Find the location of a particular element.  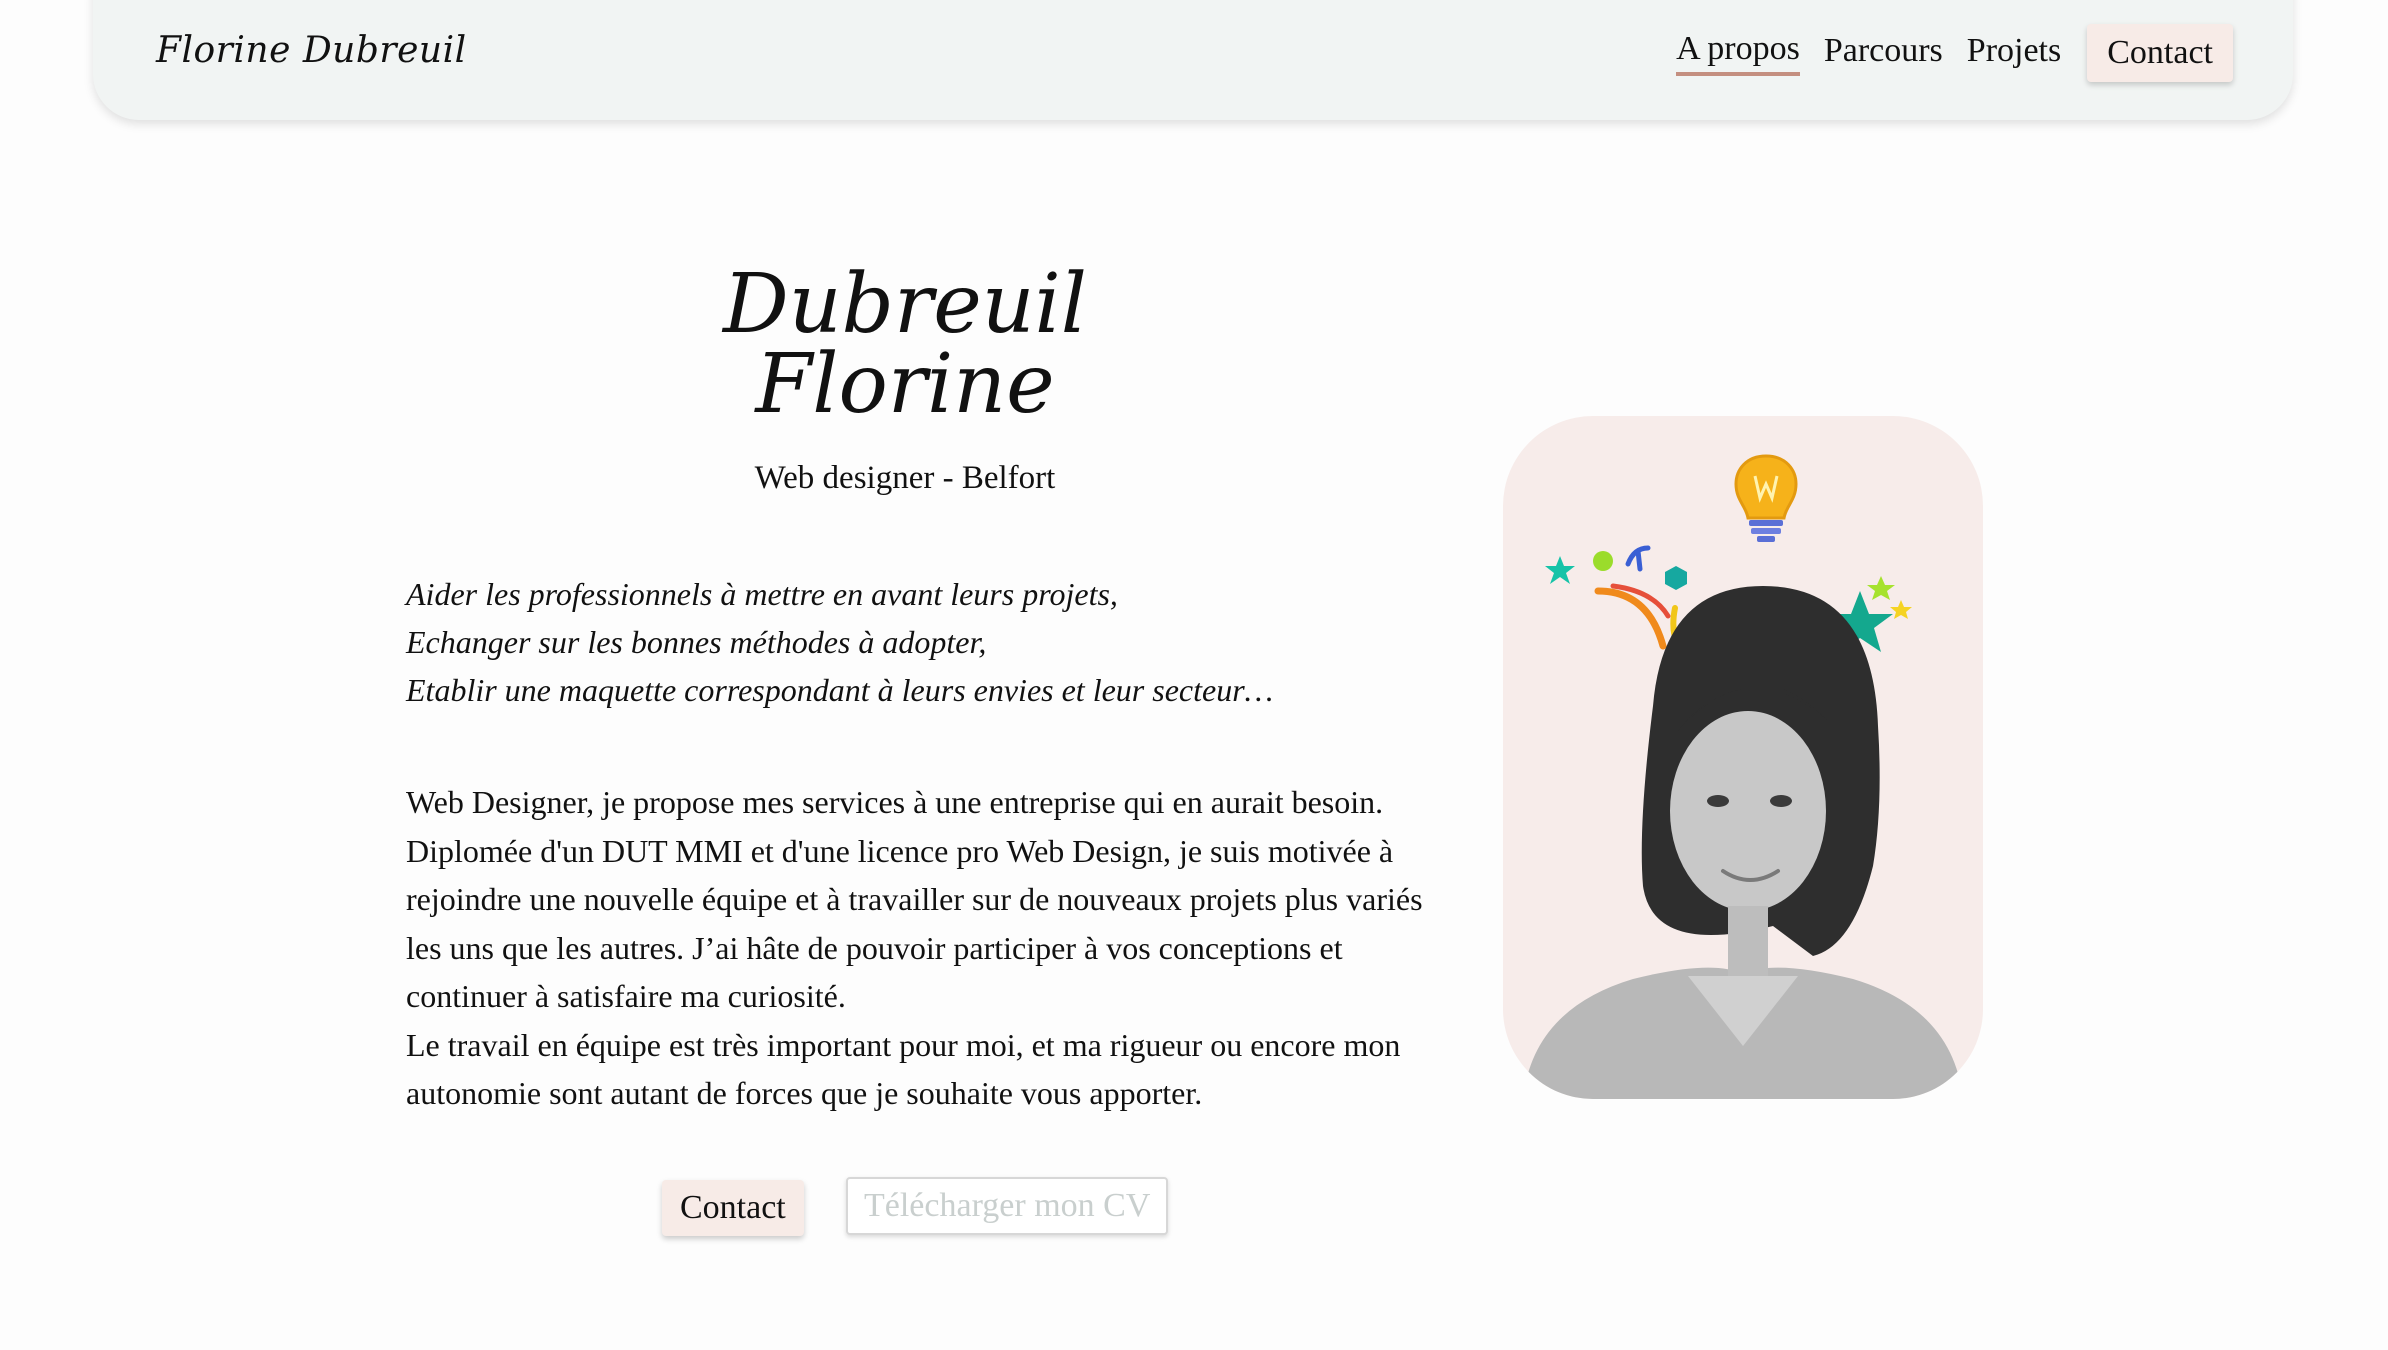

profile-photo-card is located at coordinates (1743, 757).